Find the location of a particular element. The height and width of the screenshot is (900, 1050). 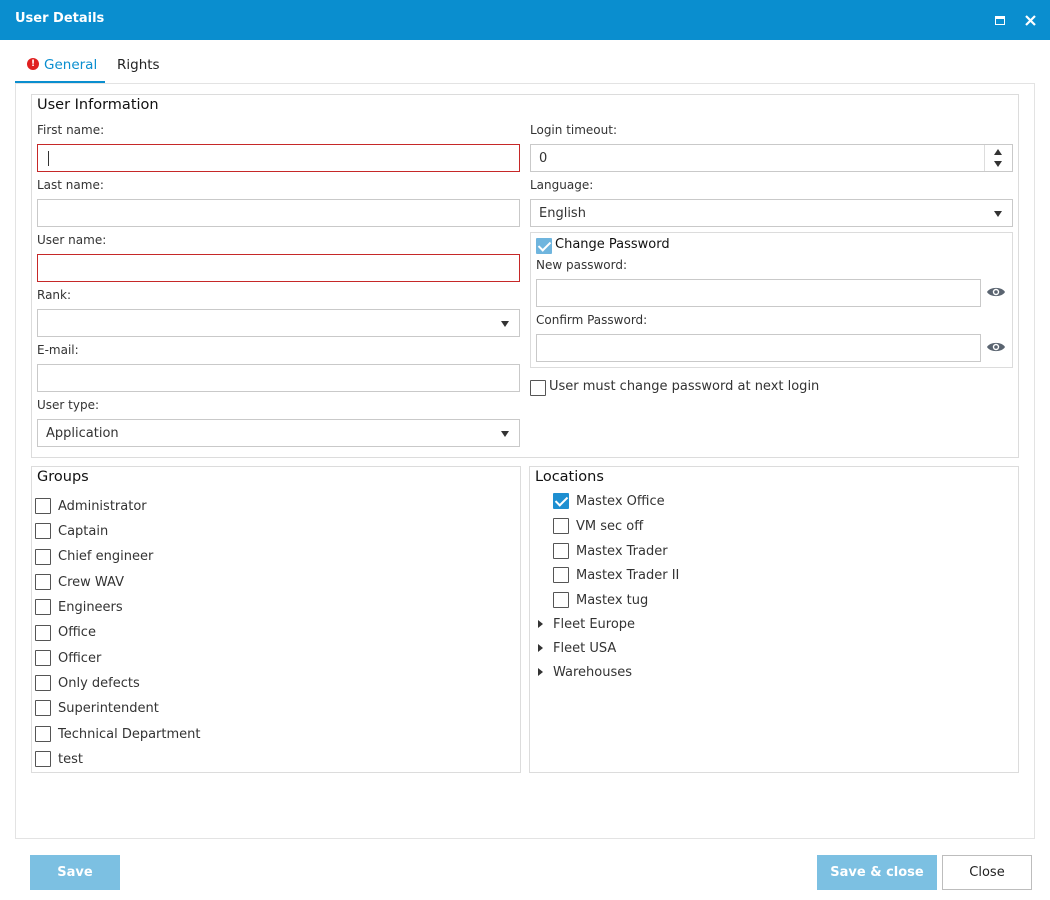

rank-select is located at coordinates (278, 323).